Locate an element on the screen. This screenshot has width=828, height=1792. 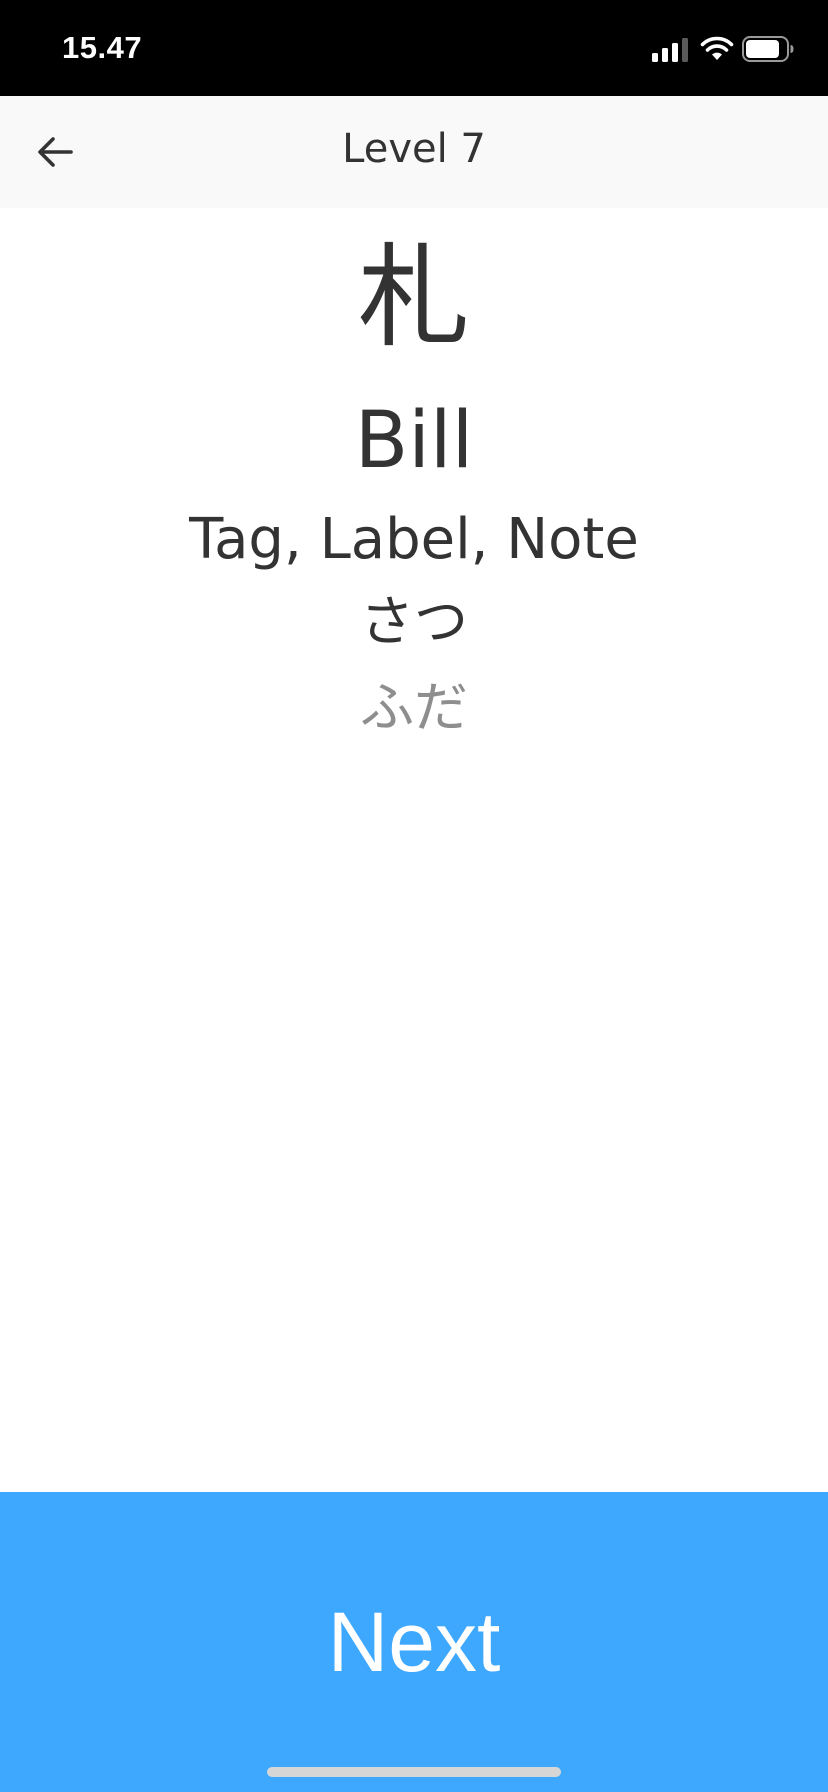
next-button-label: Next is located at coordinates (414, 1642).